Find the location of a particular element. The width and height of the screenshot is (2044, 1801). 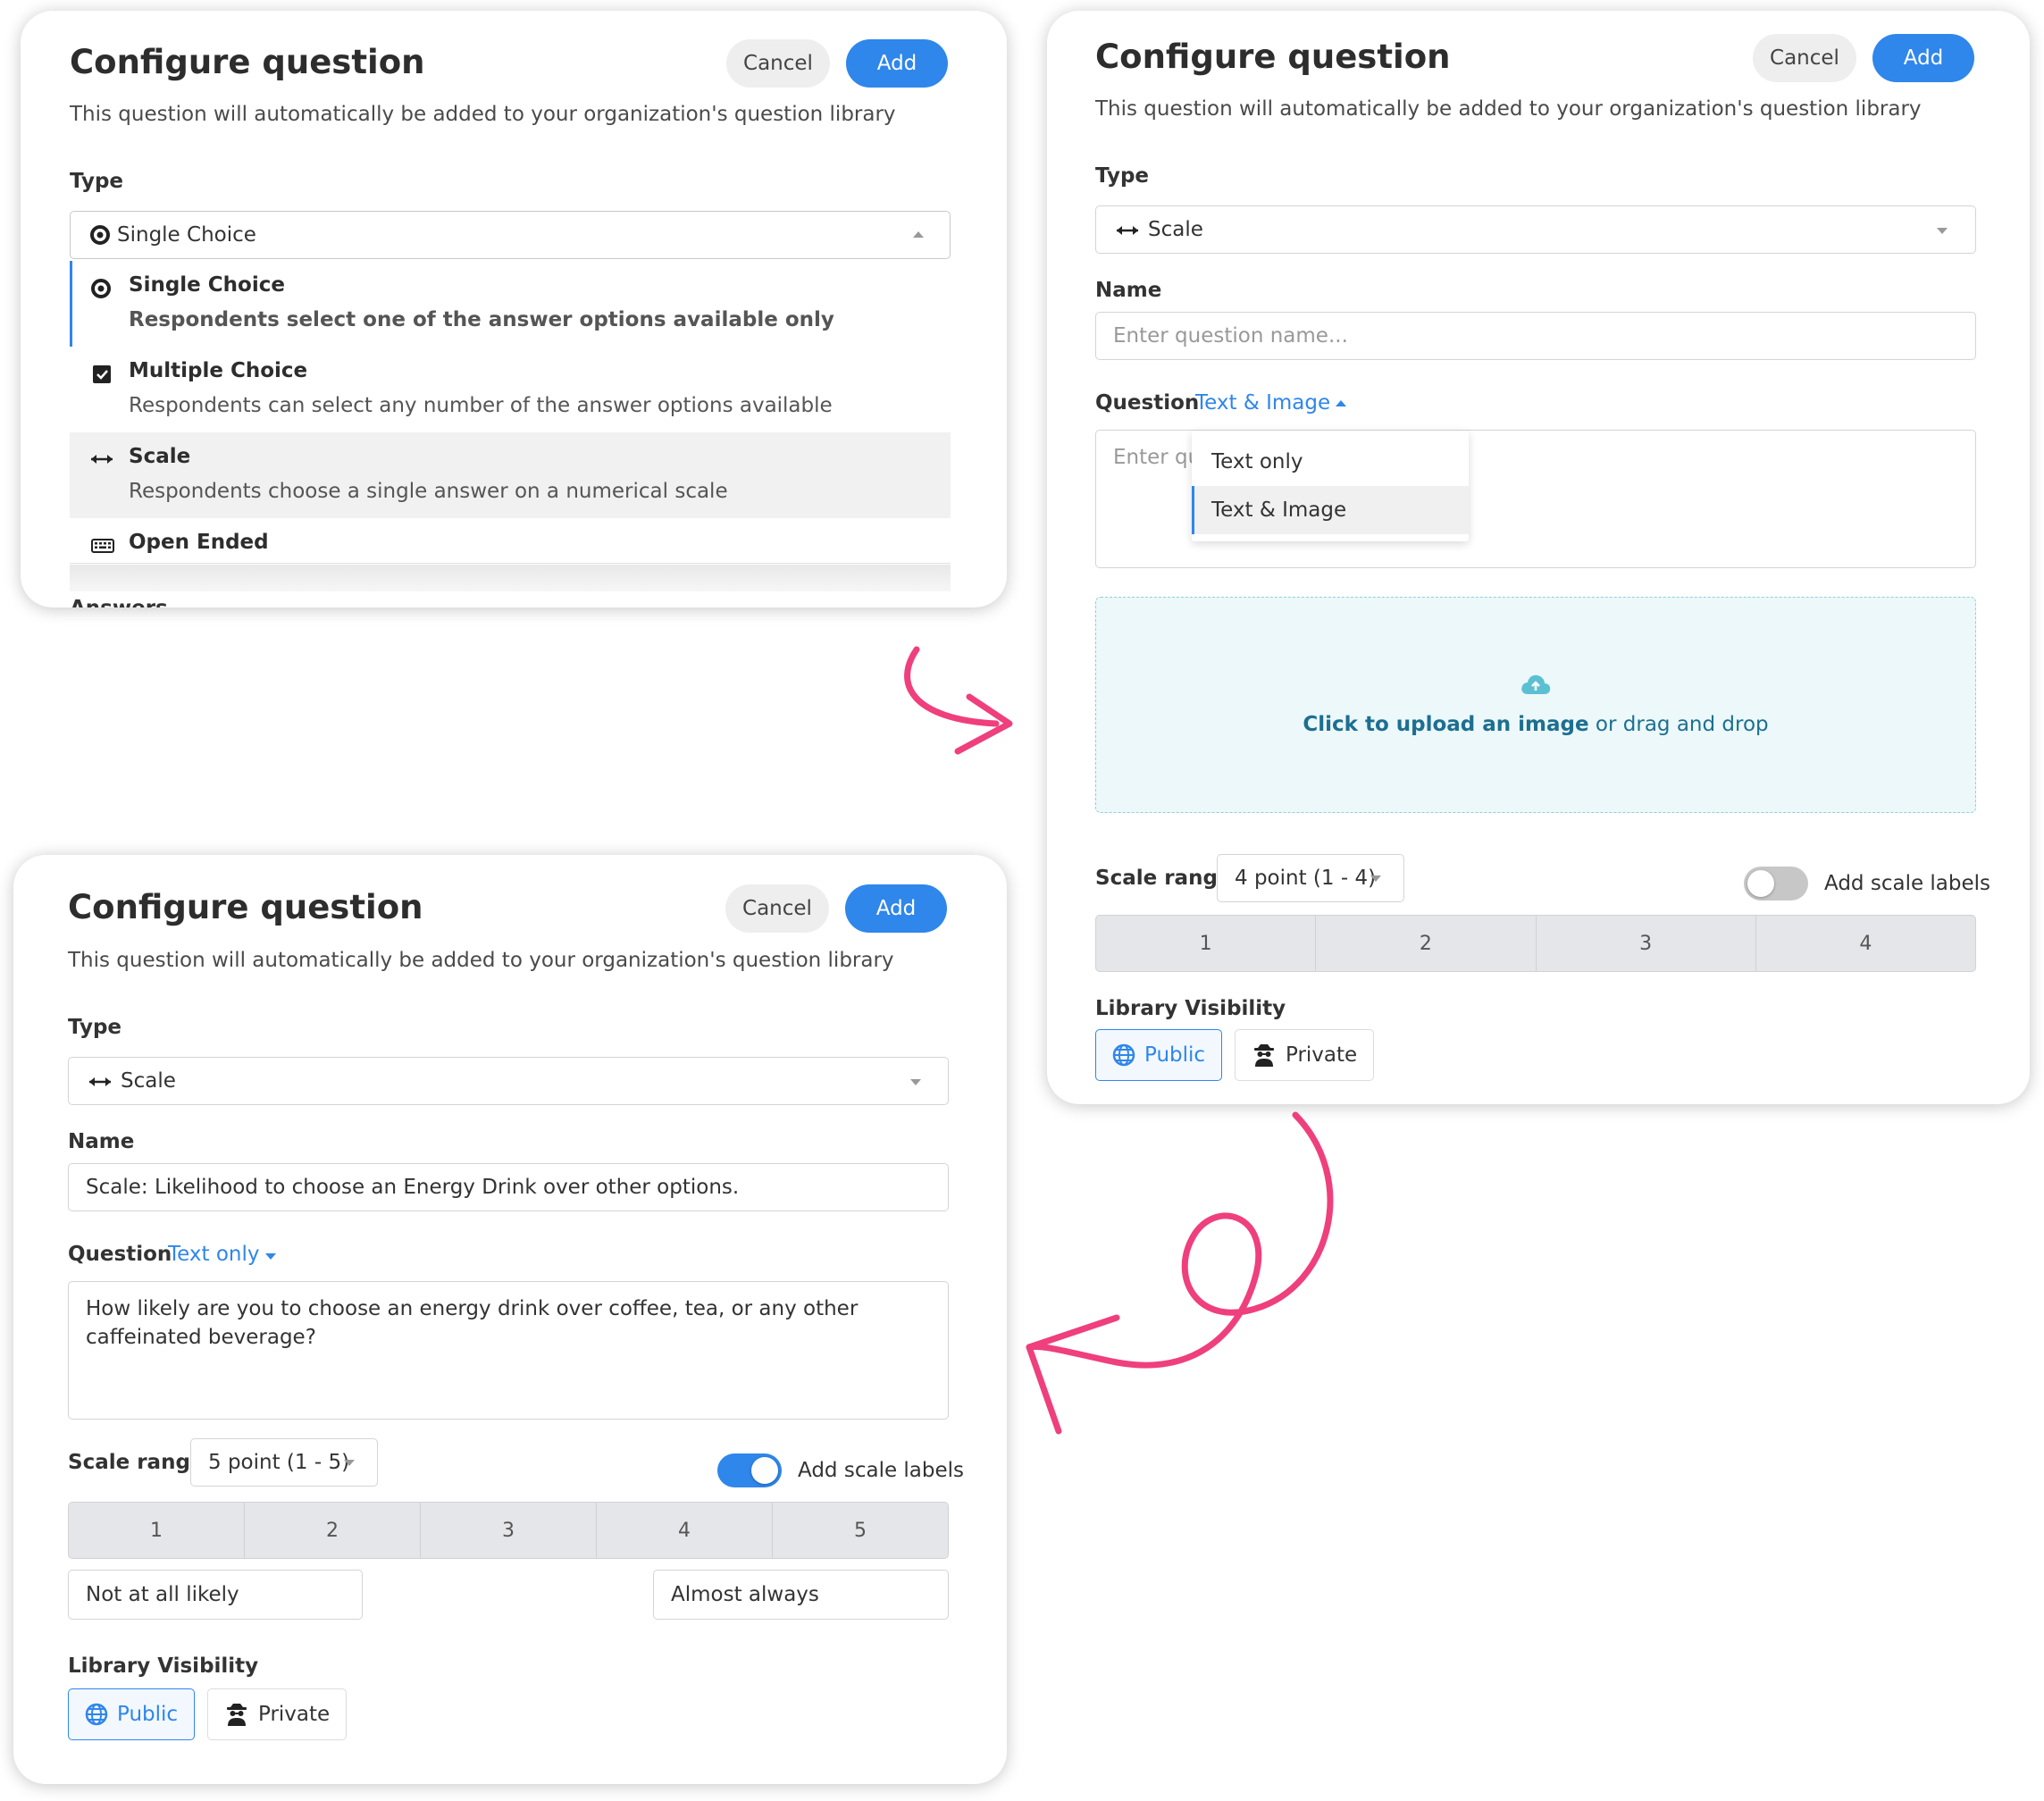

cloud-upload-icon is located at coordinates (1536, 684).